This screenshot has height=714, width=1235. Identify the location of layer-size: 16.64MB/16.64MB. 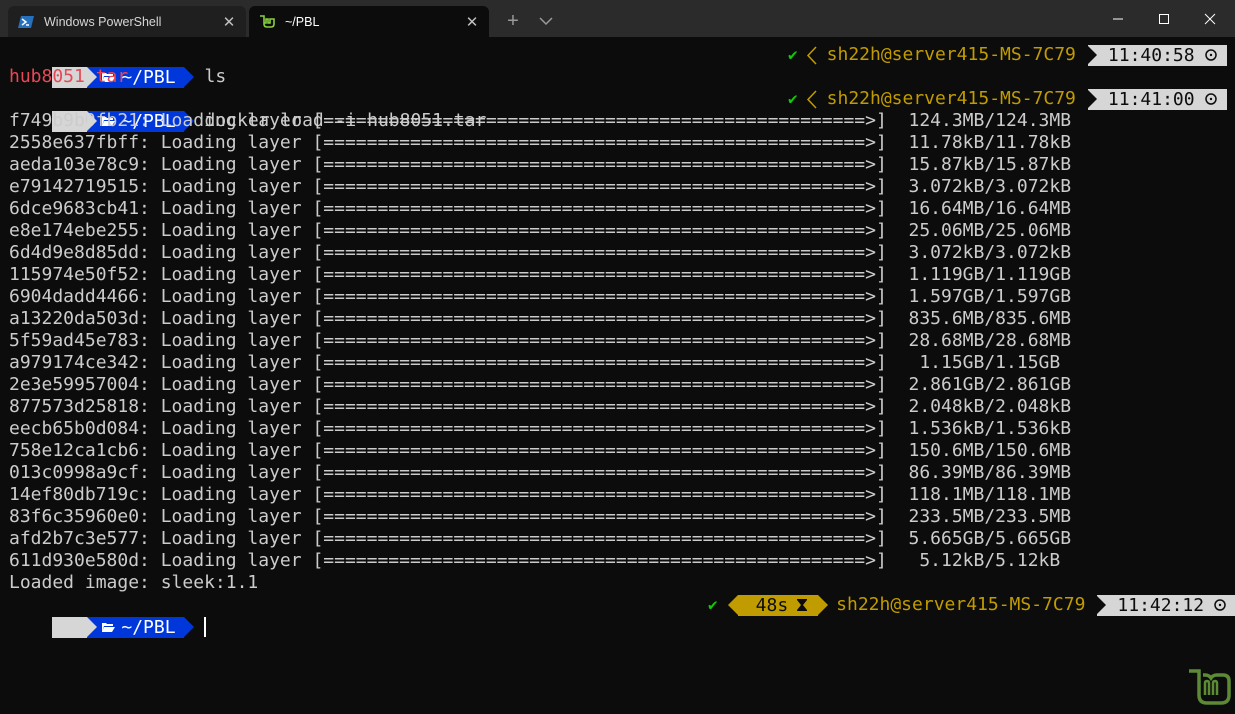
(990, 208).